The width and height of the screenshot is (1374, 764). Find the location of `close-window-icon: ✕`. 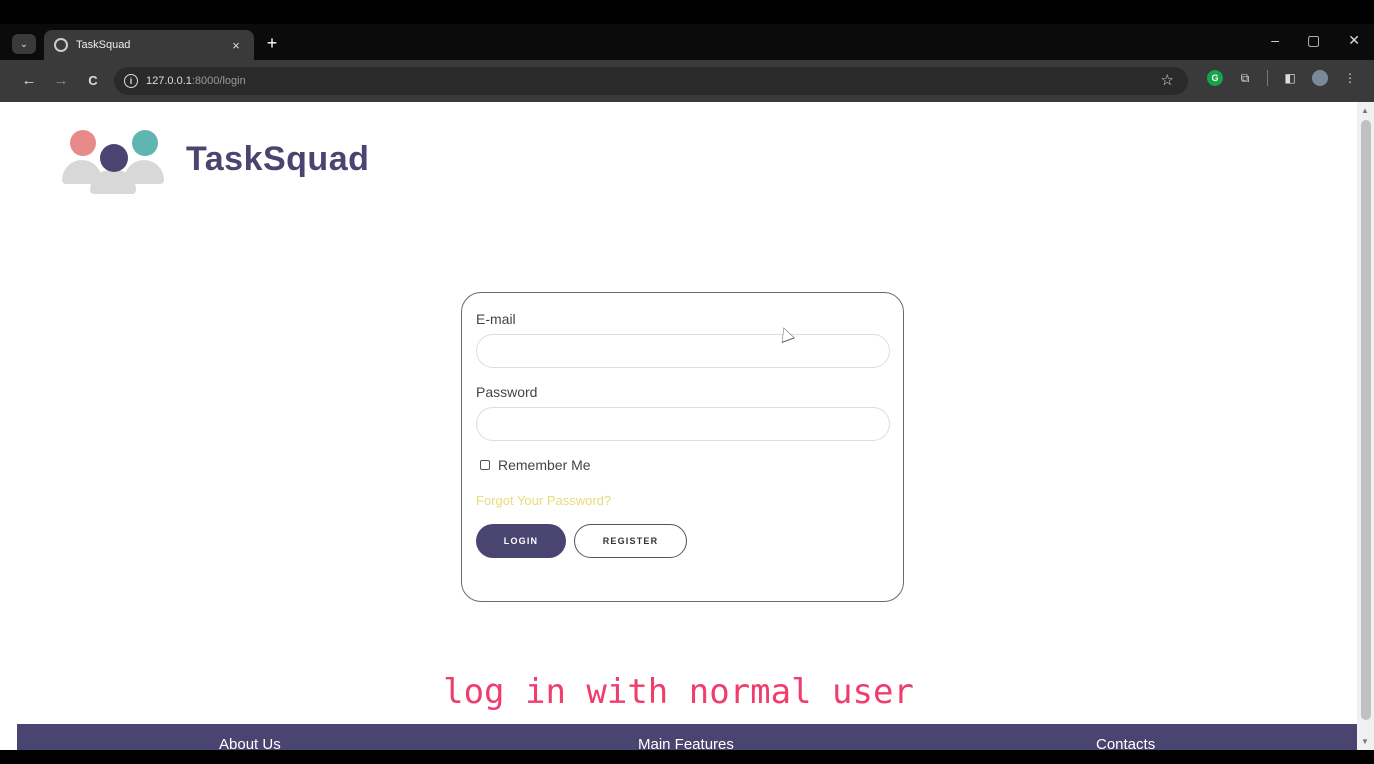

close-window-icon: ✕ is located at coordinates (1354, 40).